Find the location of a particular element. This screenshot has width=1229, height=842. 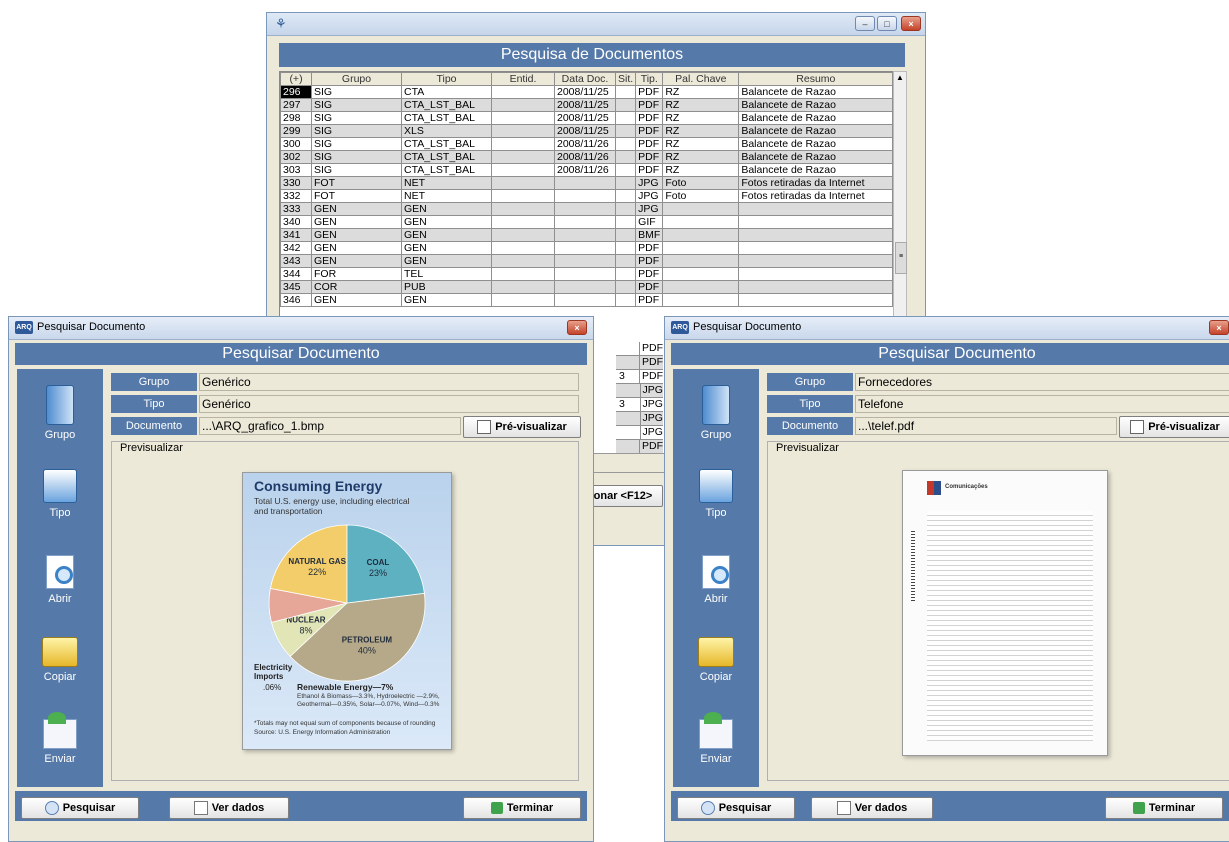

table-row: 333 GEN GEN JPG is located at coordinates (587, 209).